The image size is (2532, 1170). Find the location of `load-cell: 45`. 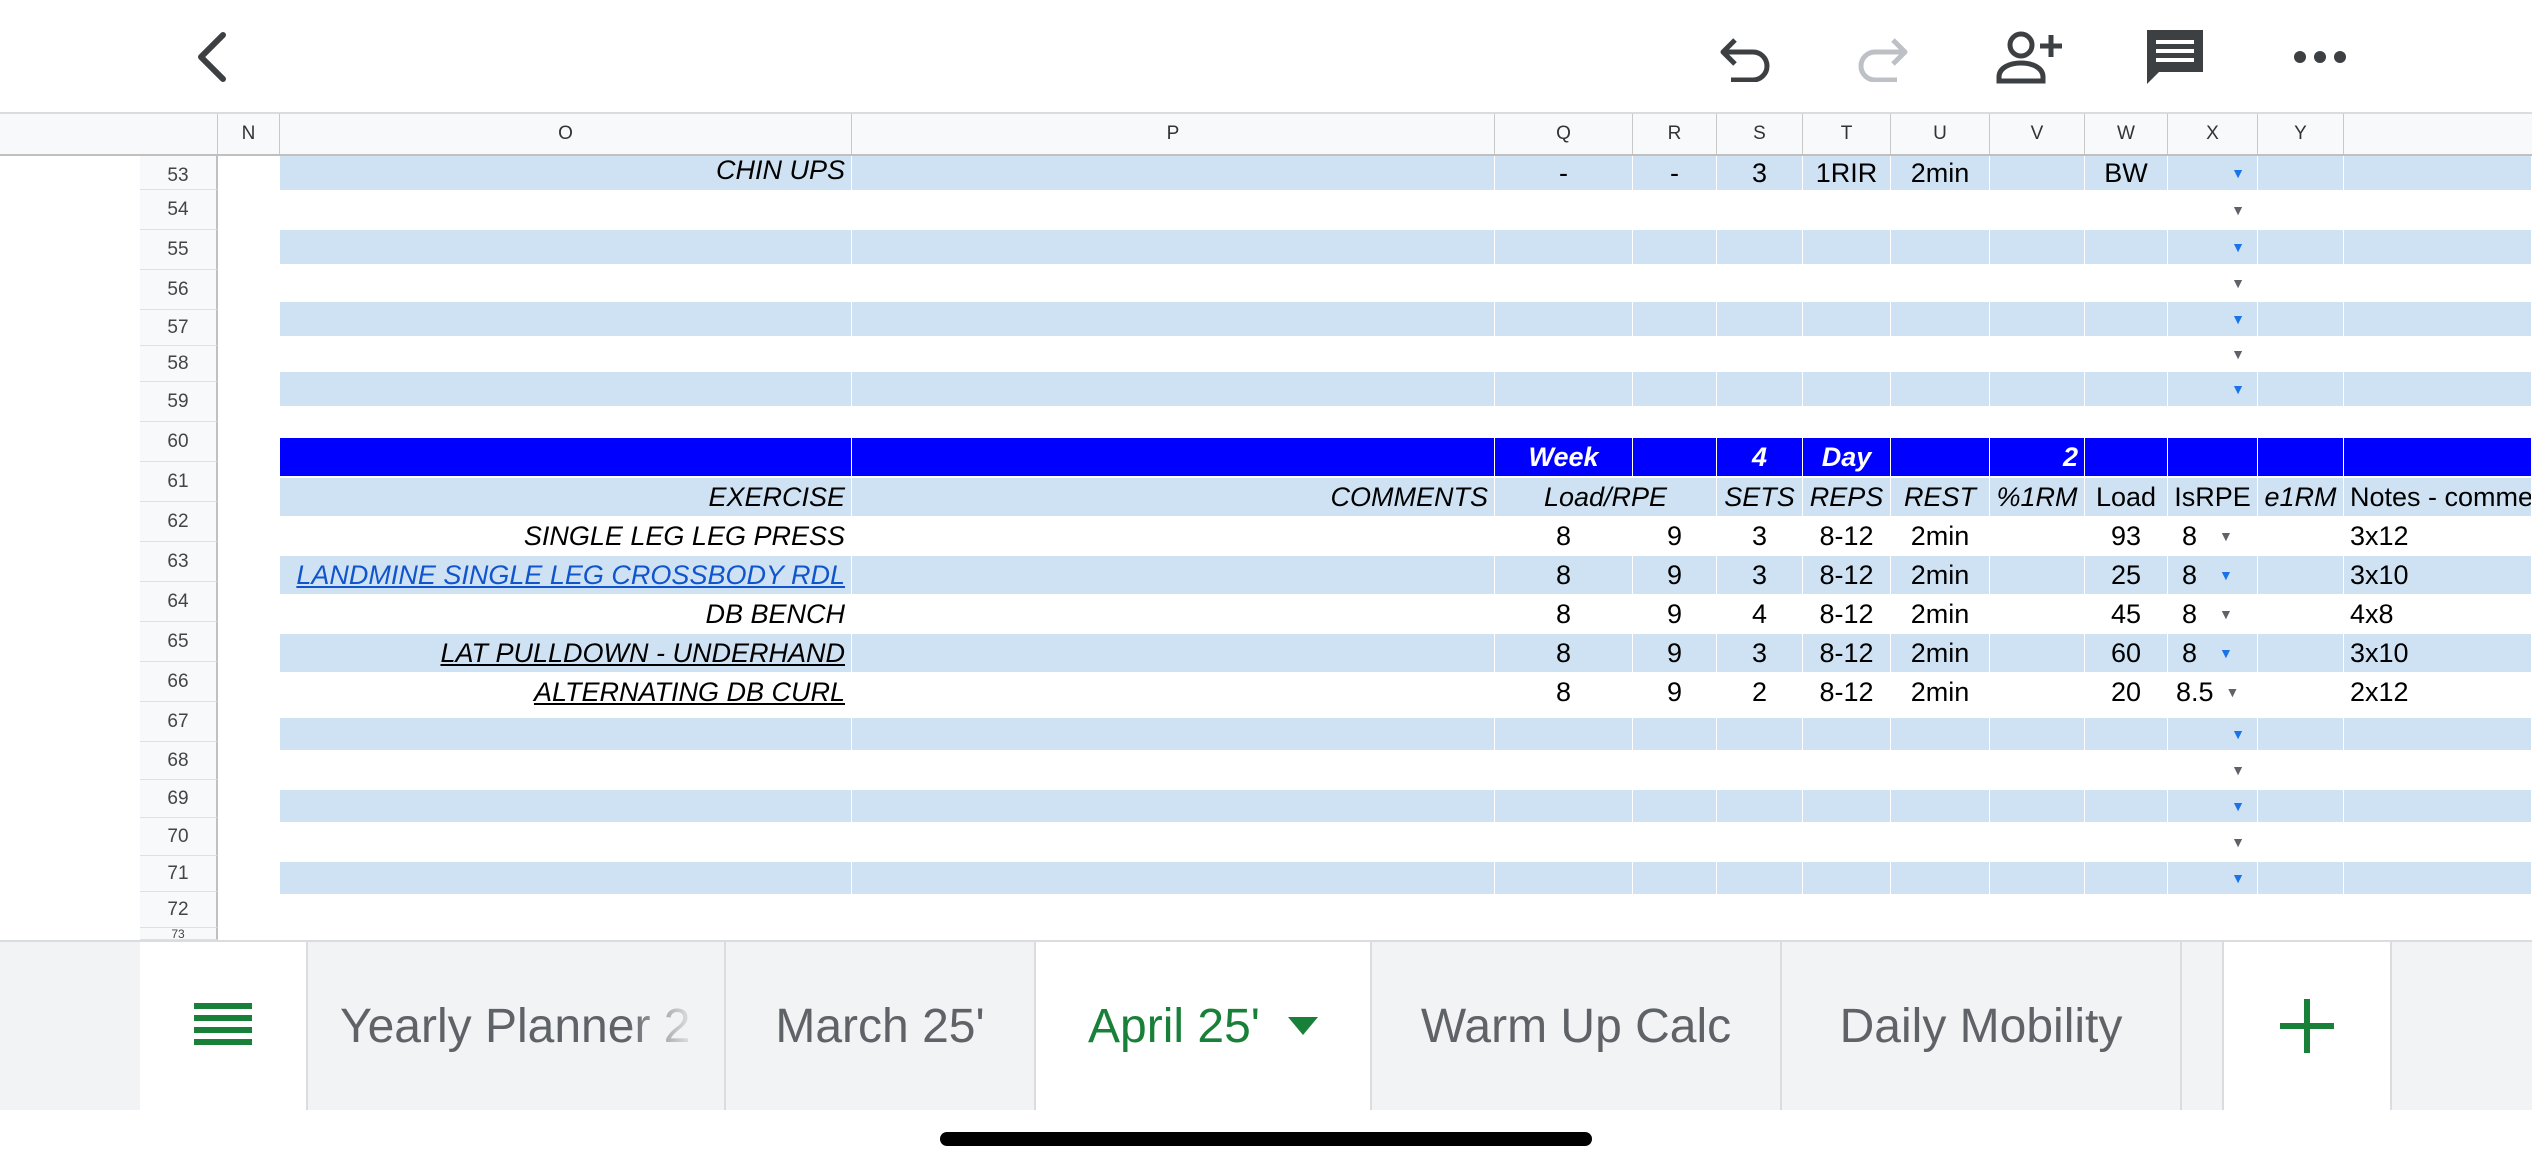

load-cell: 45 is located at coordinates (2126, 614).